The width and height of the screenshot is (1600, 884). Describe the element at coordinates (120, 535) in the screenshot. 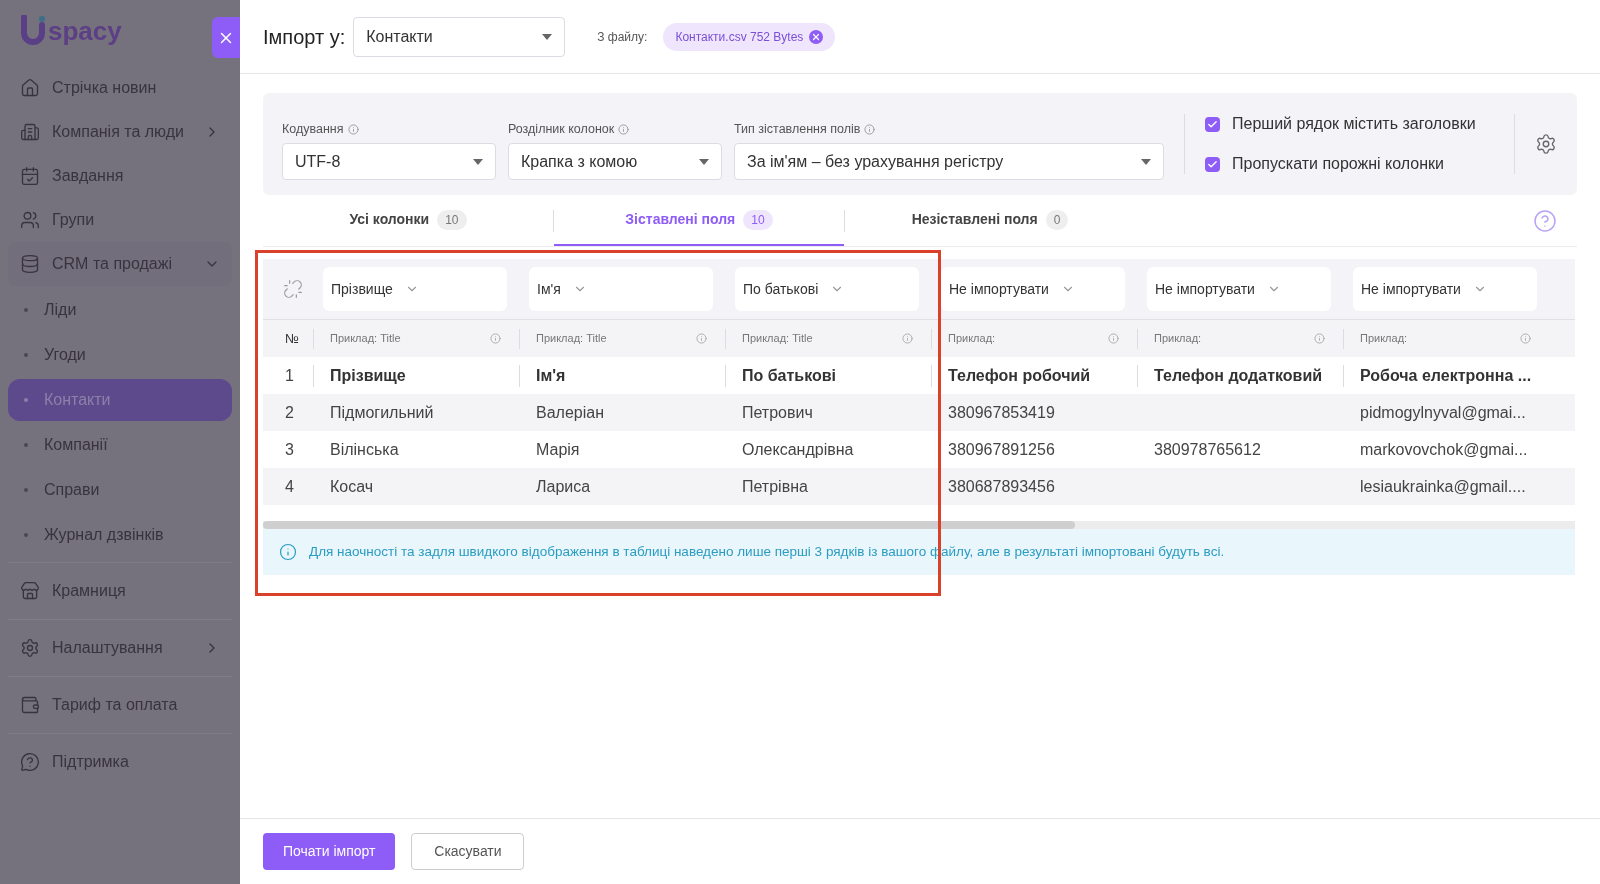

I see `sidebar-subitem: Журнал дзвінків` at that location.